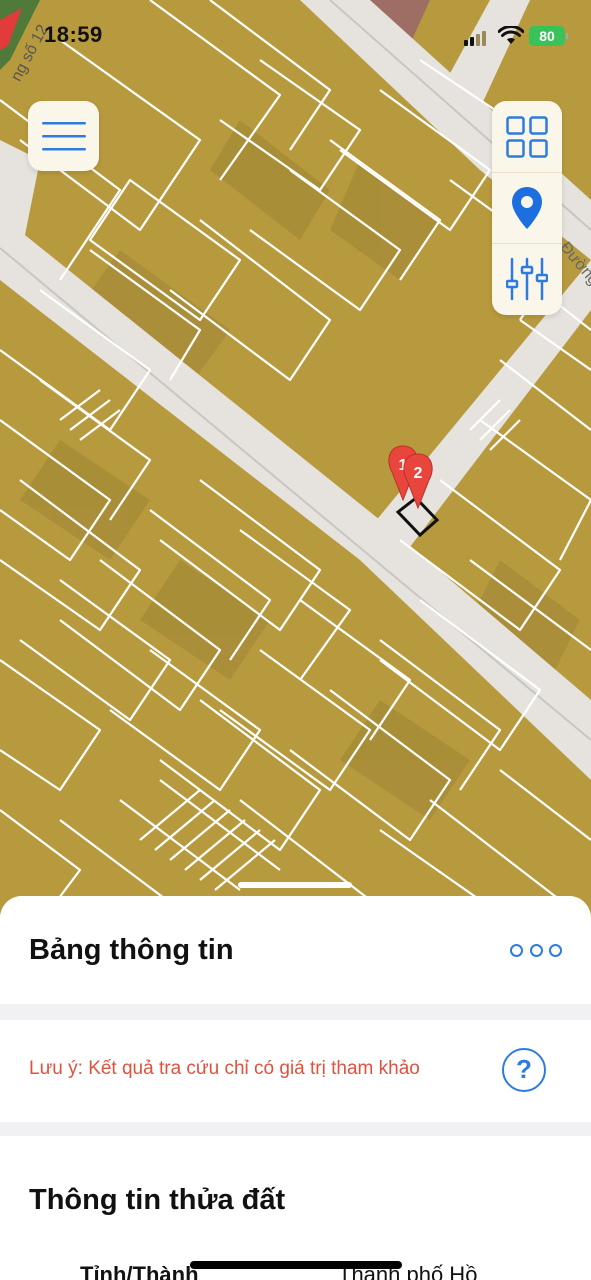  What do you see at coordinates (139, 1271) in the screenshot?
I see `province-label: Tỉnh/Thành` at bounding box center [139, 1271].